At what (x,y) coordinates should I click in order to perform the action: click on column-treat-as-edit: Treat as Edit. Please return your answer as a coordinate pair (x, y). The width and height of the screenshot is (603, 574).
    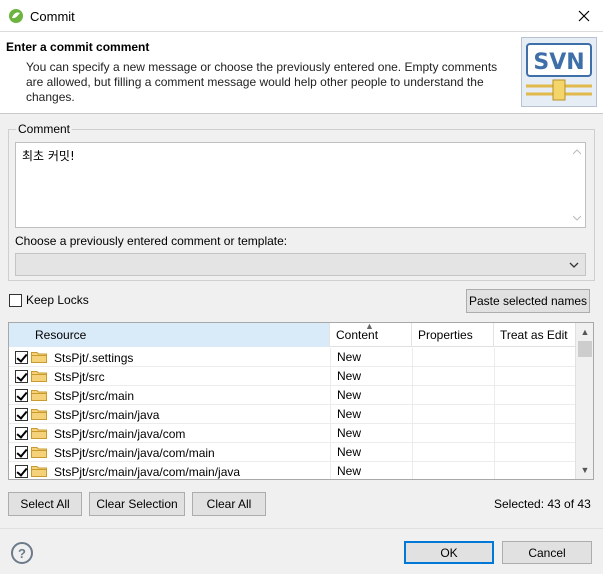
    Looking at the image, I should click on (534, 335).